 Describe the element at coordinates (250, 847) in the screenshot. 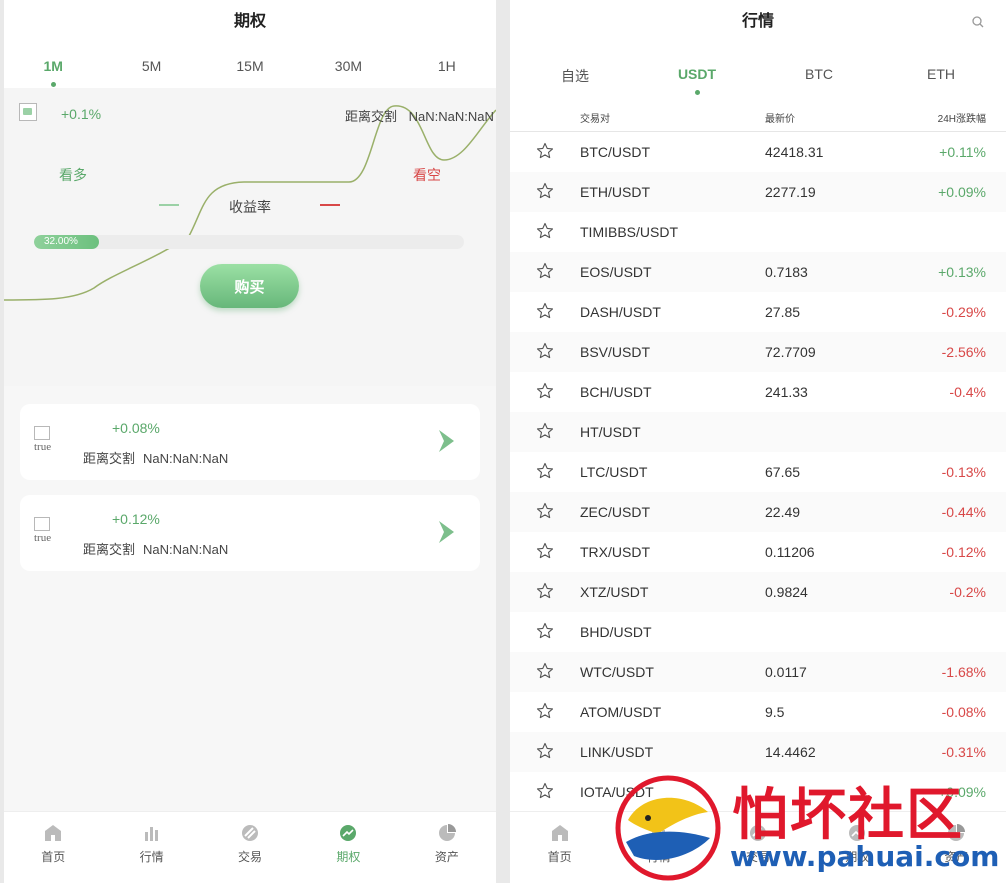

I see `tabbar-trade: 交易` at that location.